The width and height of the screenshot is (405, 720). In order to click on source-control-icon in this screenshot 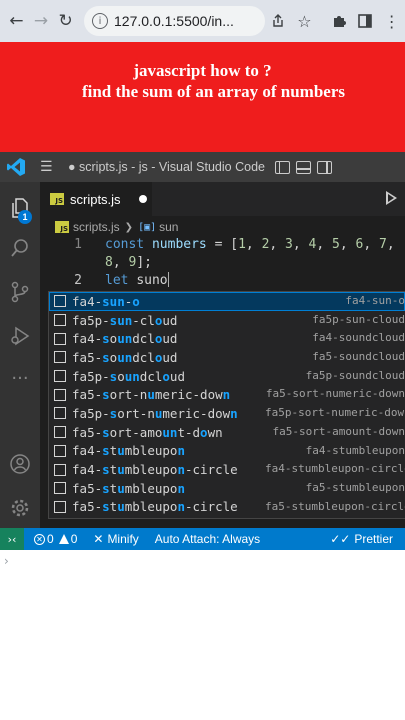, I will do `click(20, 292)`.